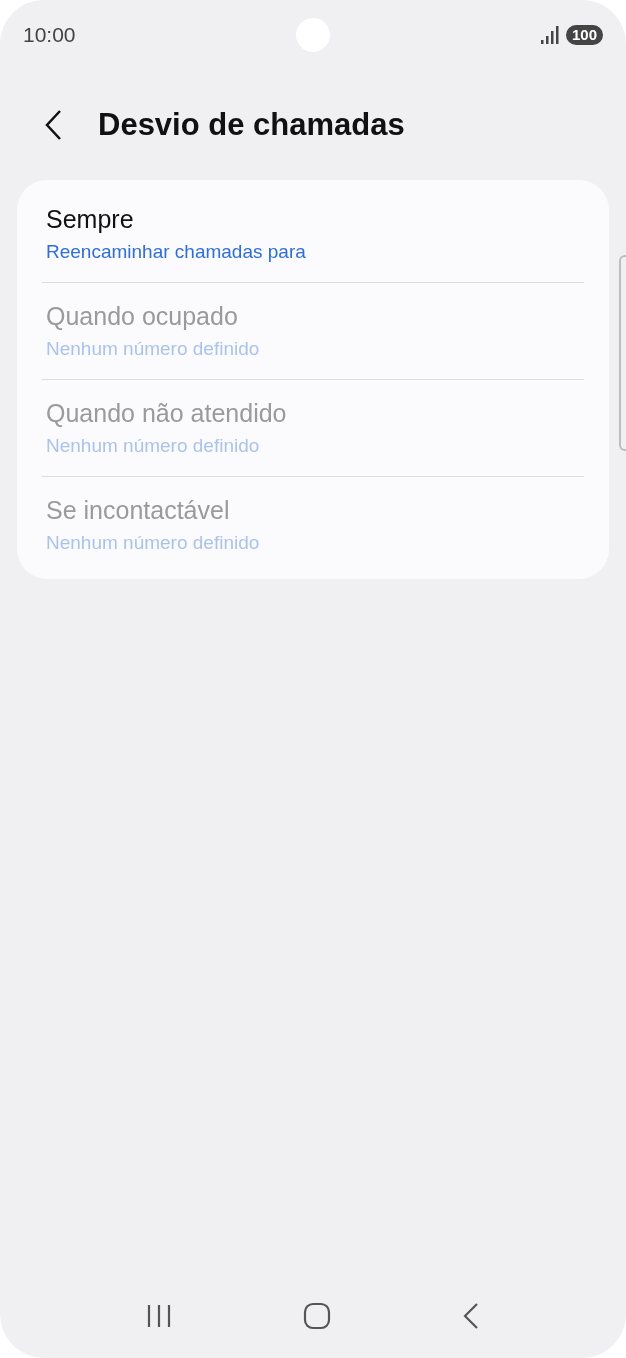 The width and height of the screenshot is (626, 1358). What do you see at coordinates (176, 252) in the screenshot?
I see `option-subtitle: Reencaminhar chamadas para` at bounding box center [176, 252].